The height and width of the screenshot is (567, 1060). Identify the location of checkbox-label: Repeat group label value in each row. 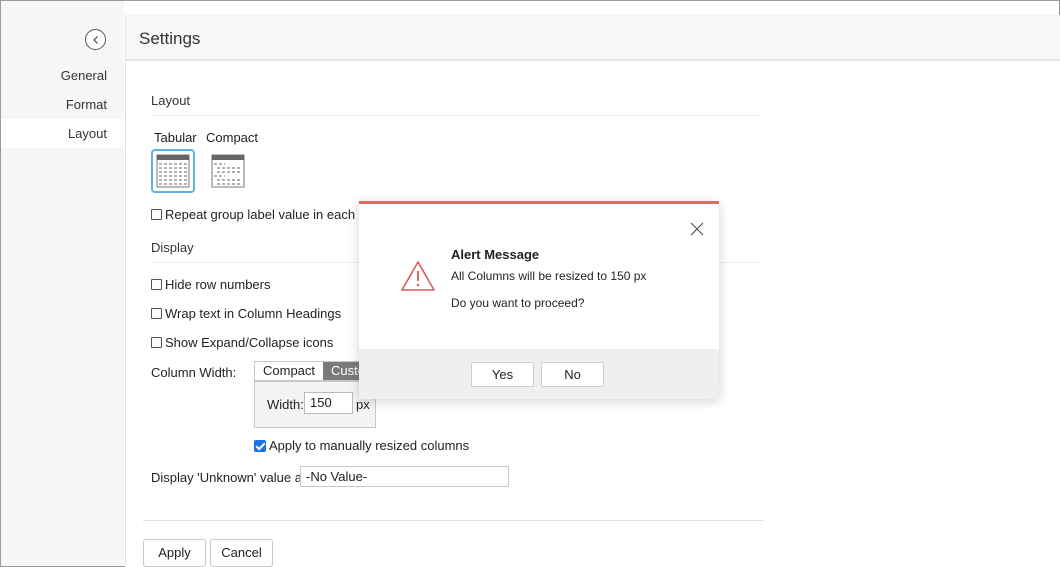
(272, 214).